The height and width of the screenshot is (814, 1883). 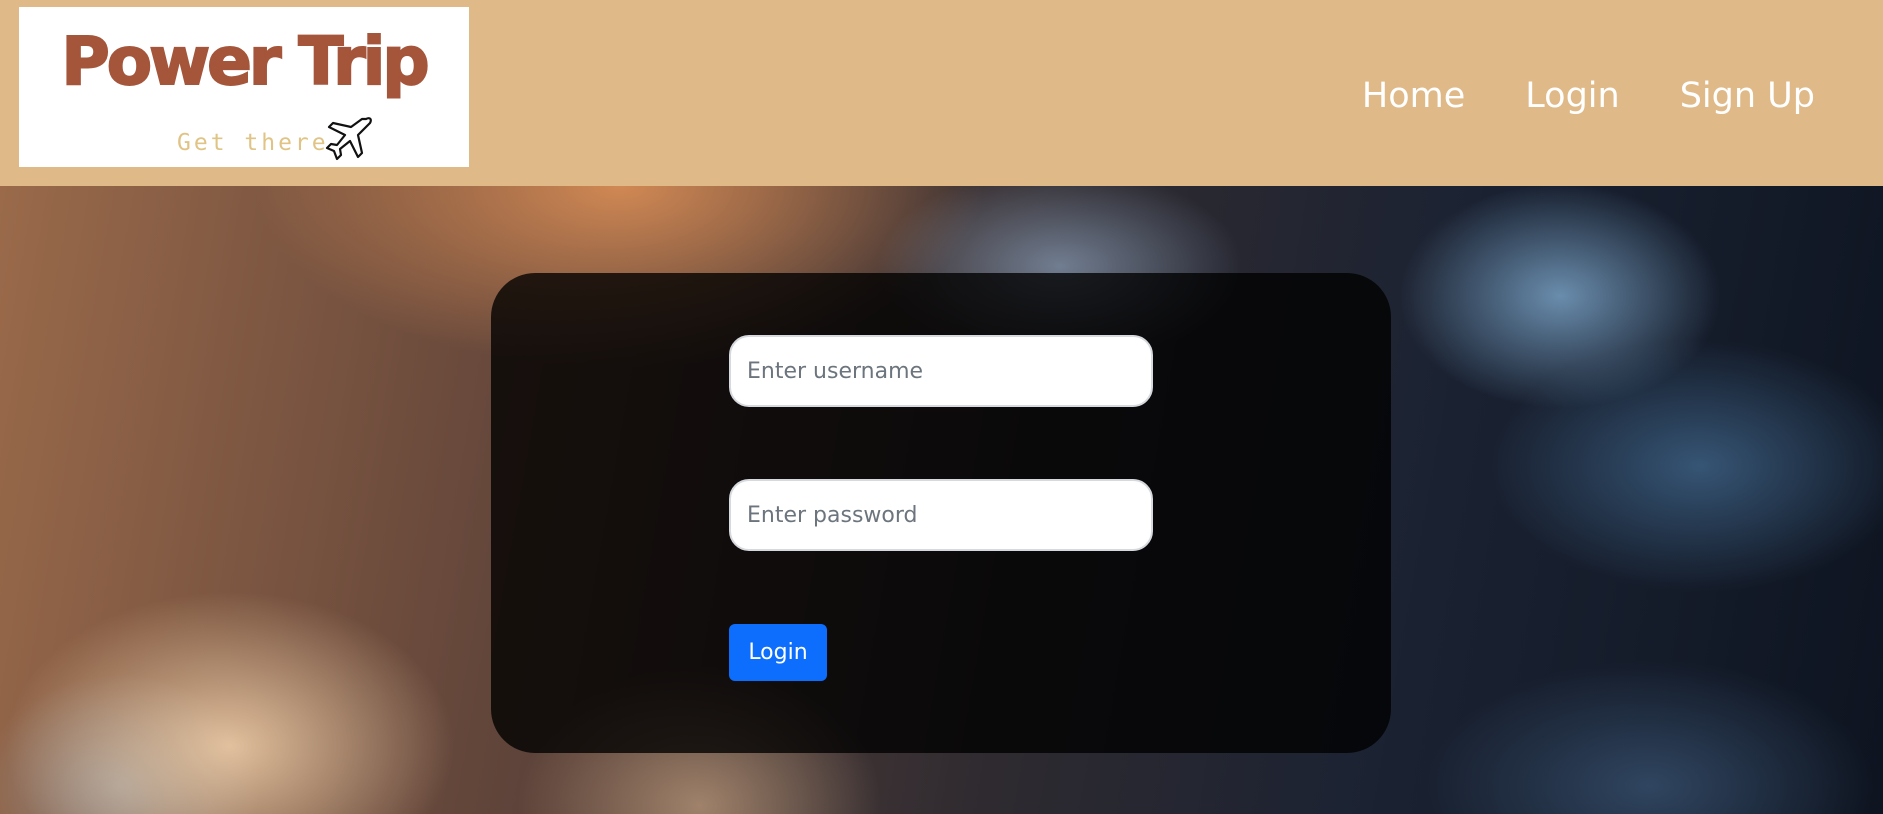 I want to click on login-button: Login, so click(x=778, y=652).